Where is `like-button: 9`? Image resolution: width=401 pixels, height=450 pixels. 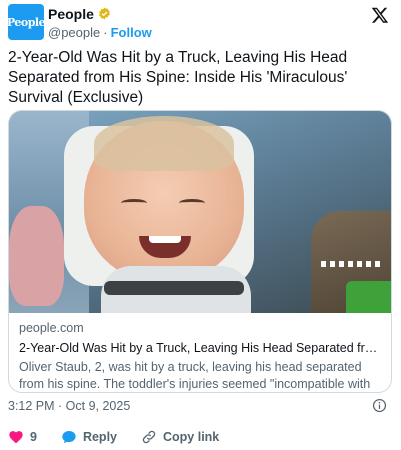
like-button: 9 is located at coordinates (22, 437).